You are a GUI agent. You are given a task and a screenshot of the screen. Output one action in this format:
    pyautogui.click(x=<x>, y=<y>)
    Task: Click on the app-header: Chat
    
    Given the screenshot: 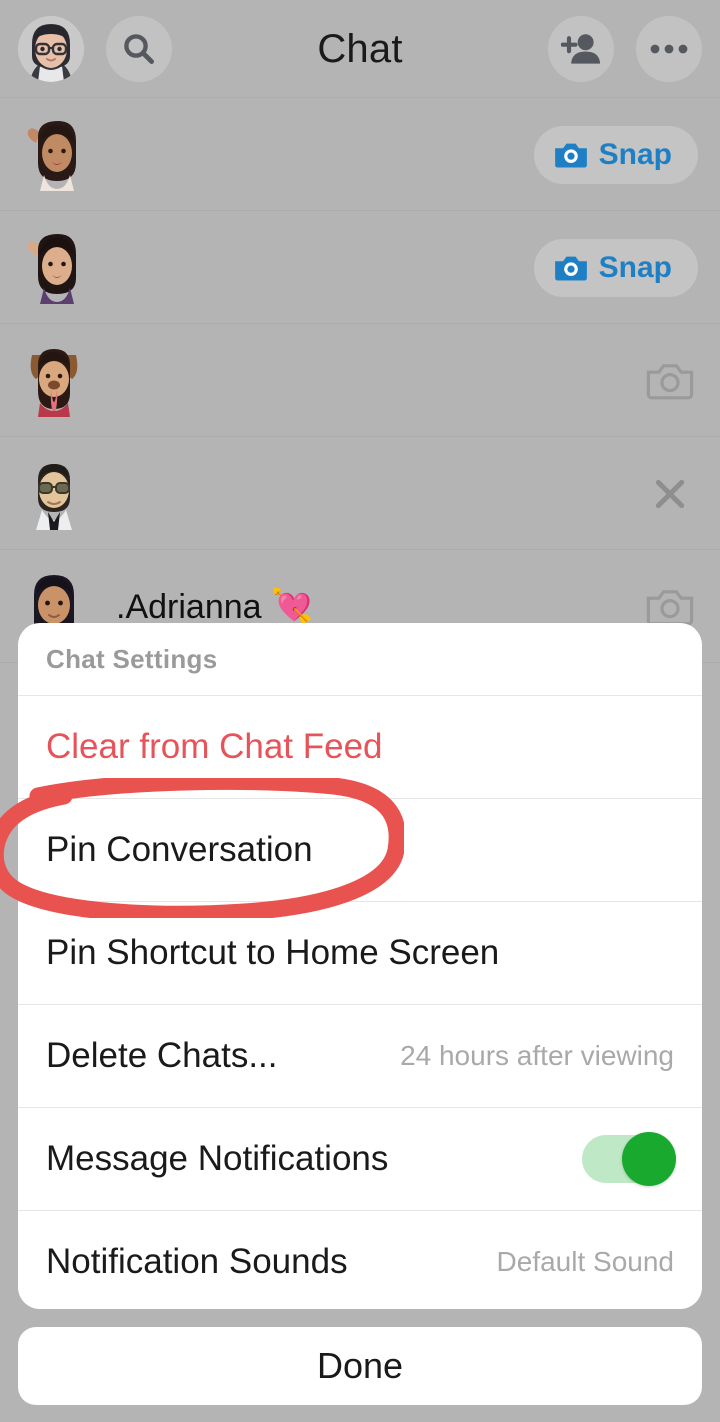 What is the action you would take?
    pyautogui.click(x=360, y=49)
    